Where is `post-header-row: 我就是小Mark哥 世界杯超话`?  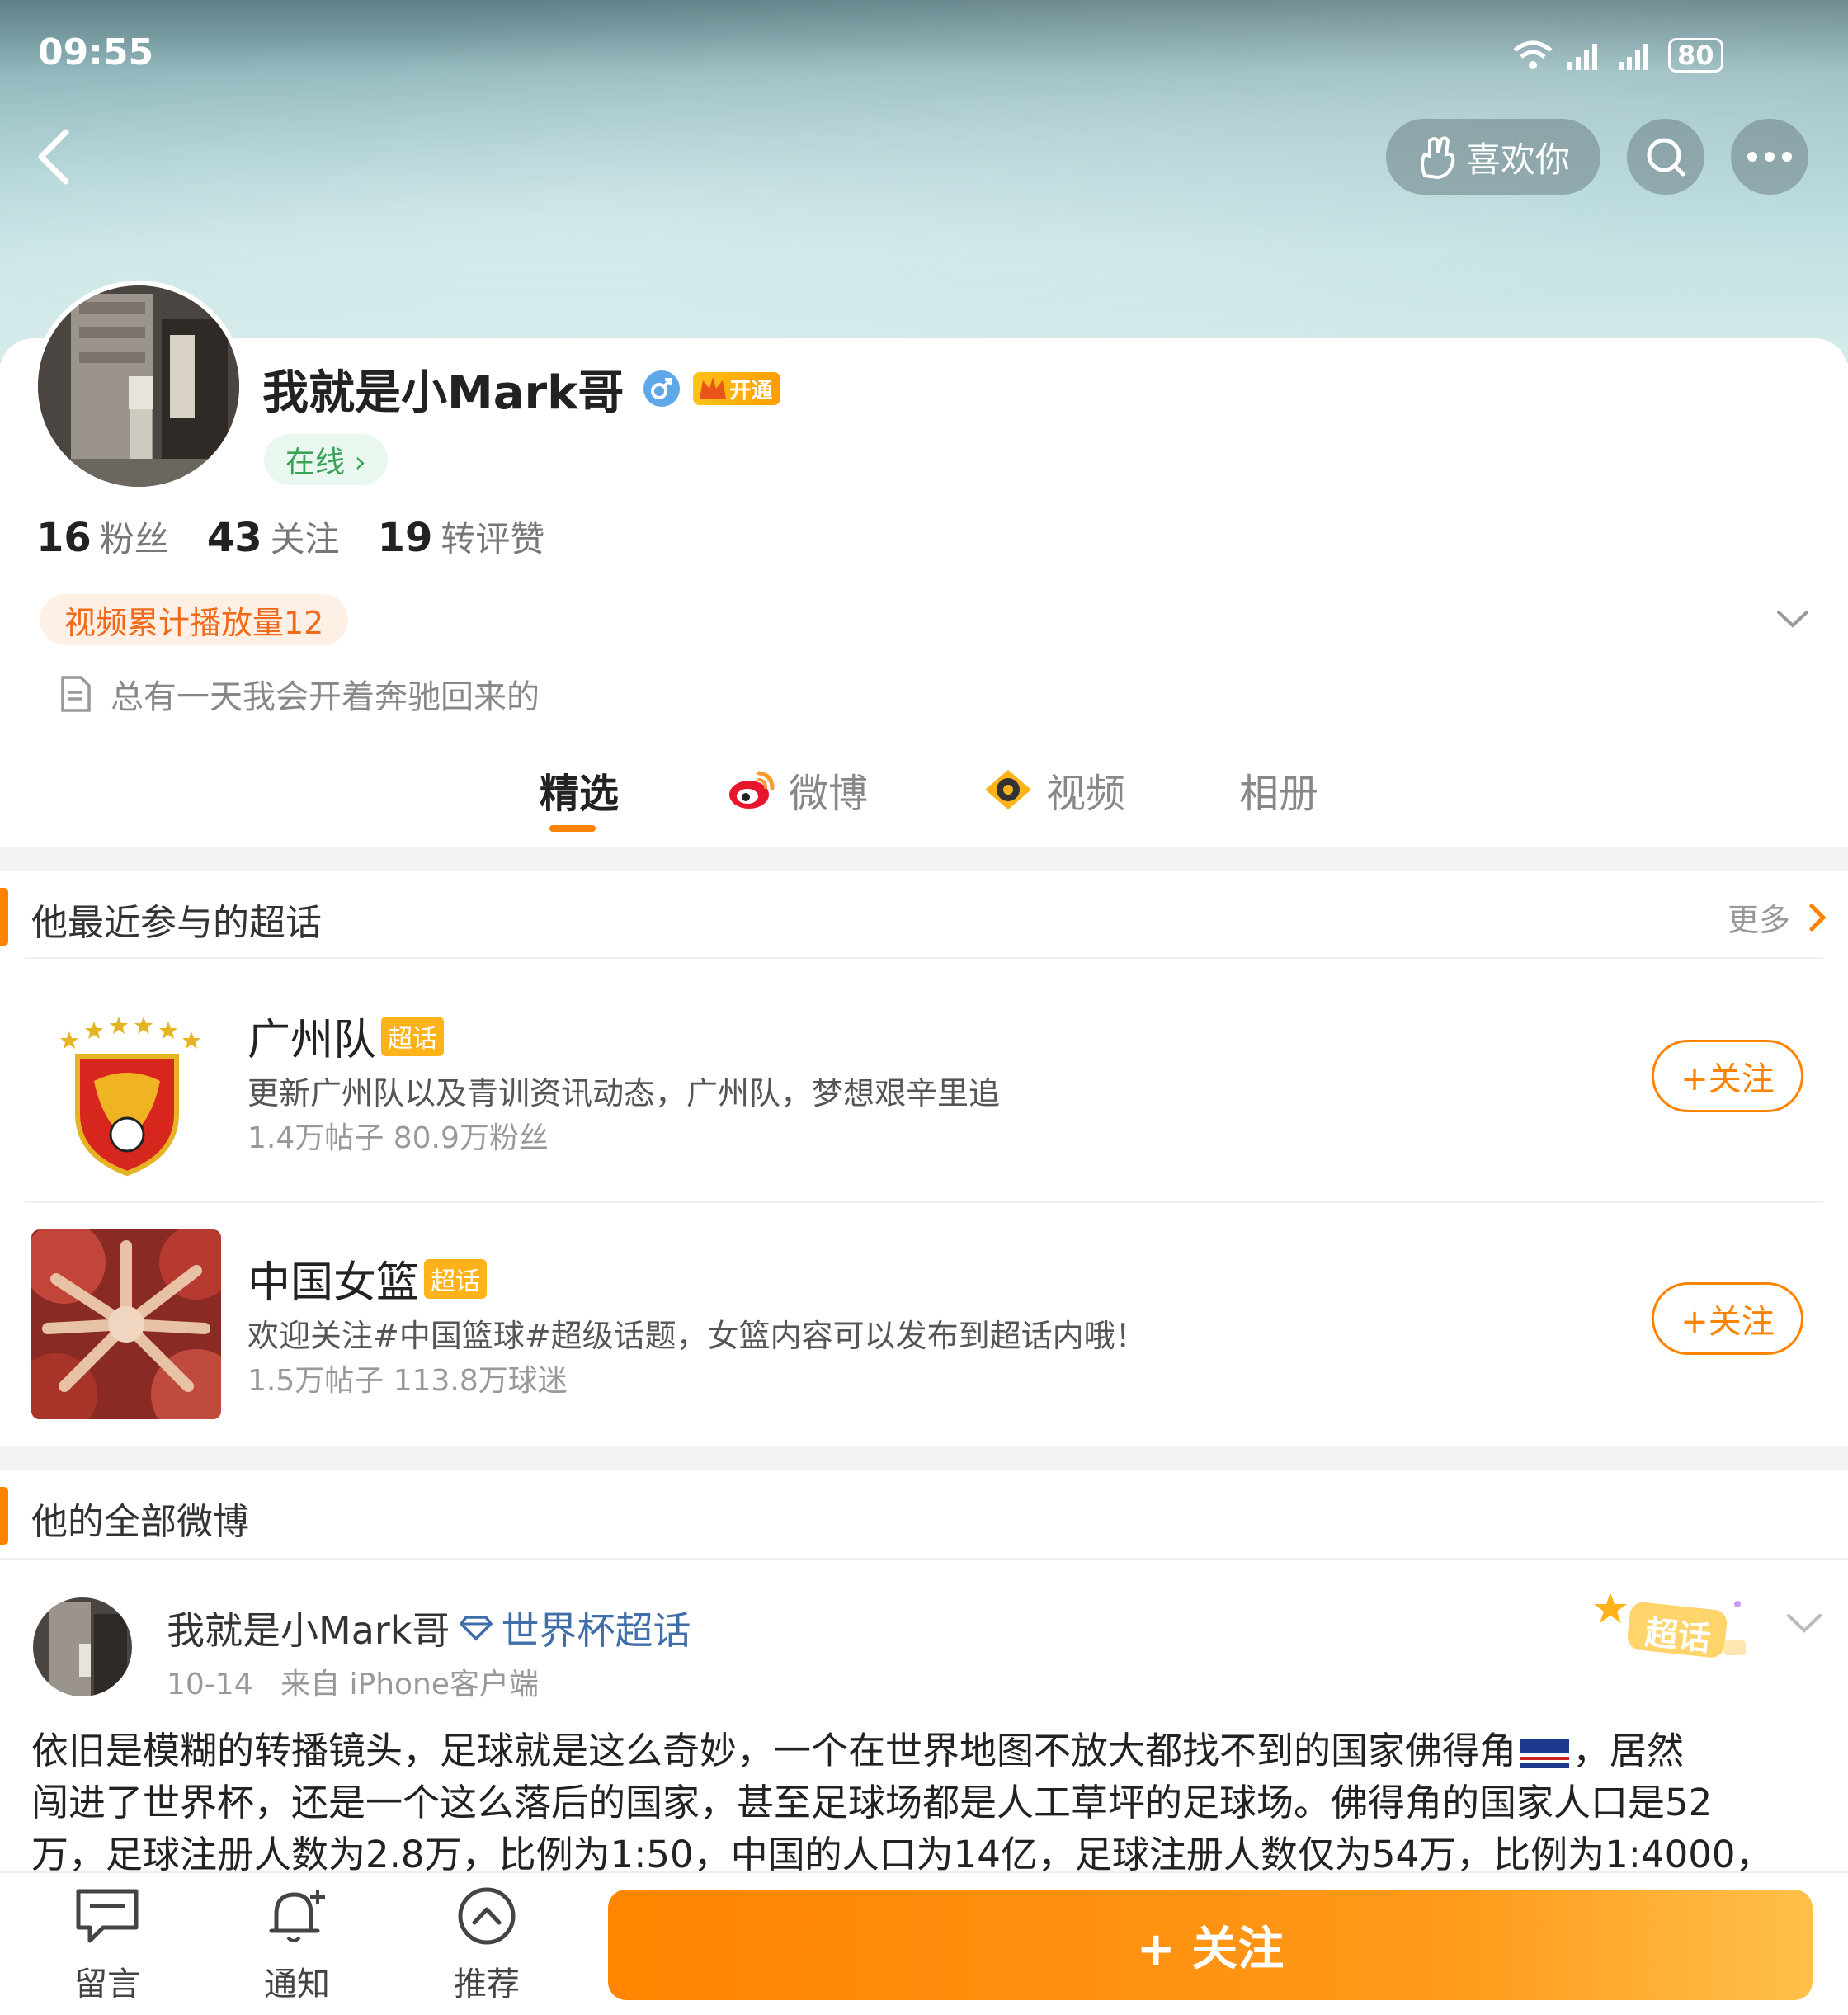 post-header-row: 我就是小Mark哥 世界杯超话 is located at coordinates (429, 1628).